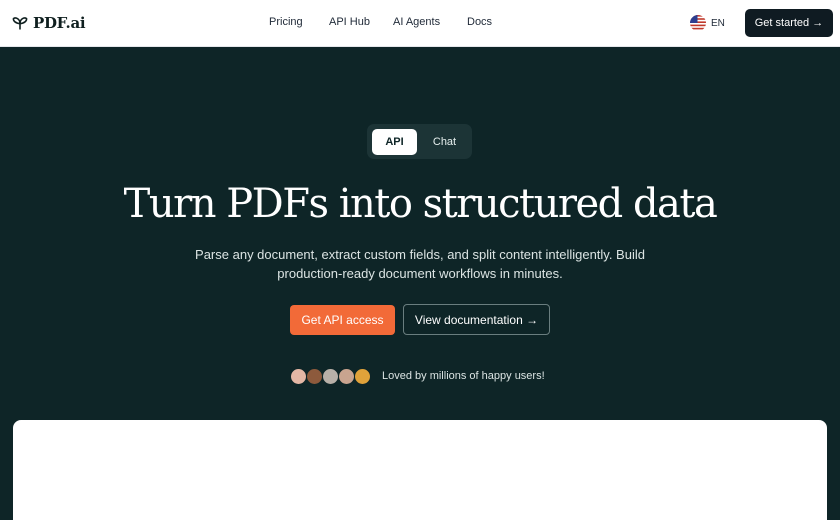  Describe the element at coordinates (463, 376) in the screenshot. I see `social-proof-text: Loved by millions of happy users!` at that location.